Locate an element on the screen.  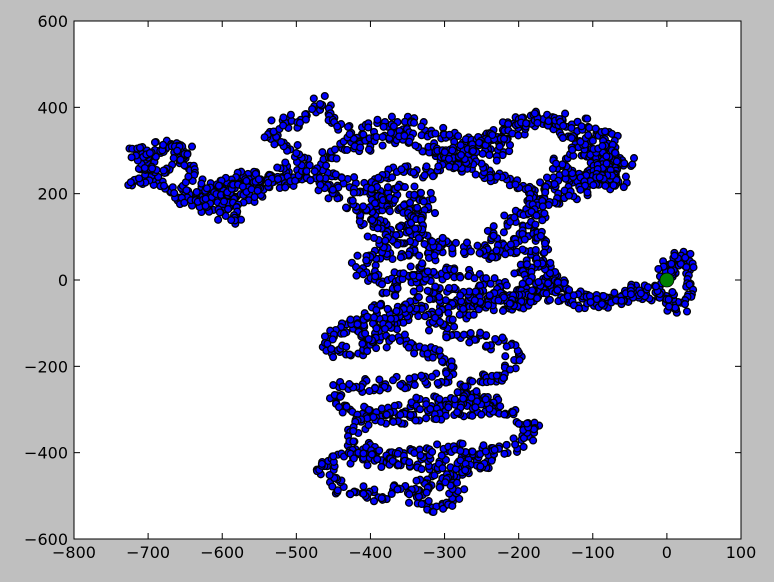
x-tick-label: −400 is located at coordinates (370, 552).